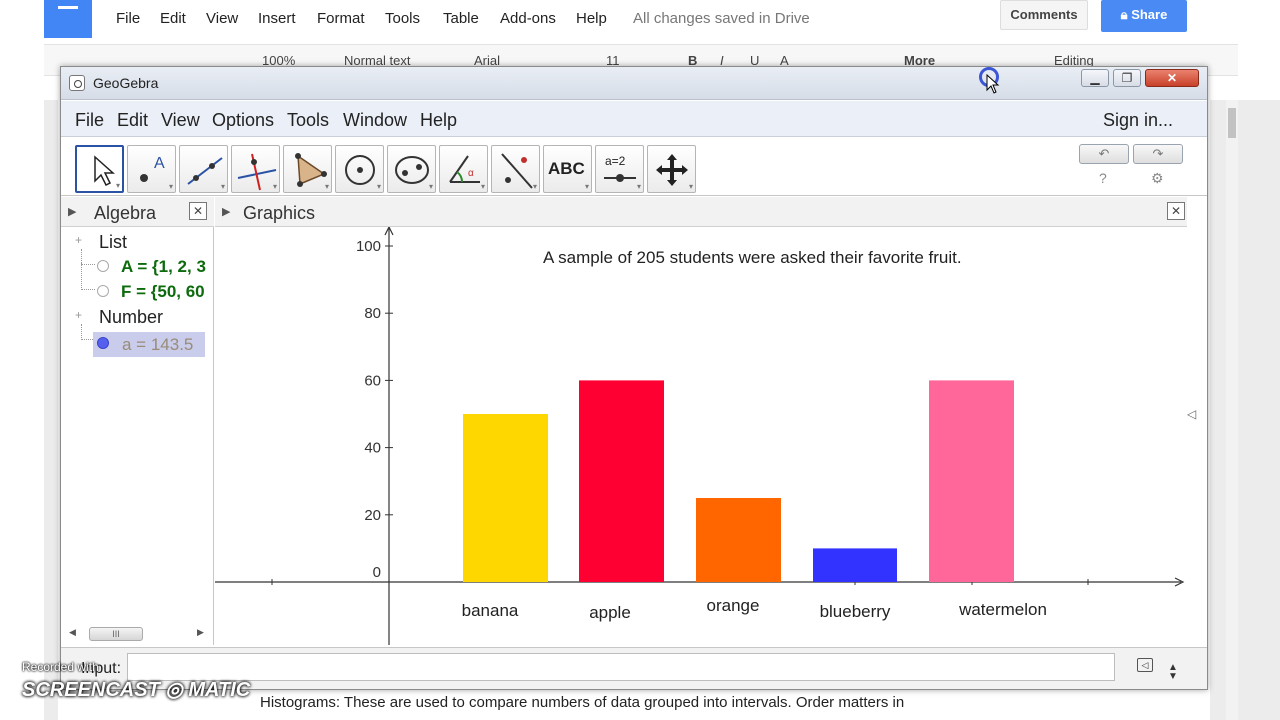  What do you see at coordinates (463, 169) in the screenshot?
I see `angle-tool: α ▾` at bounding box center [463, 169].